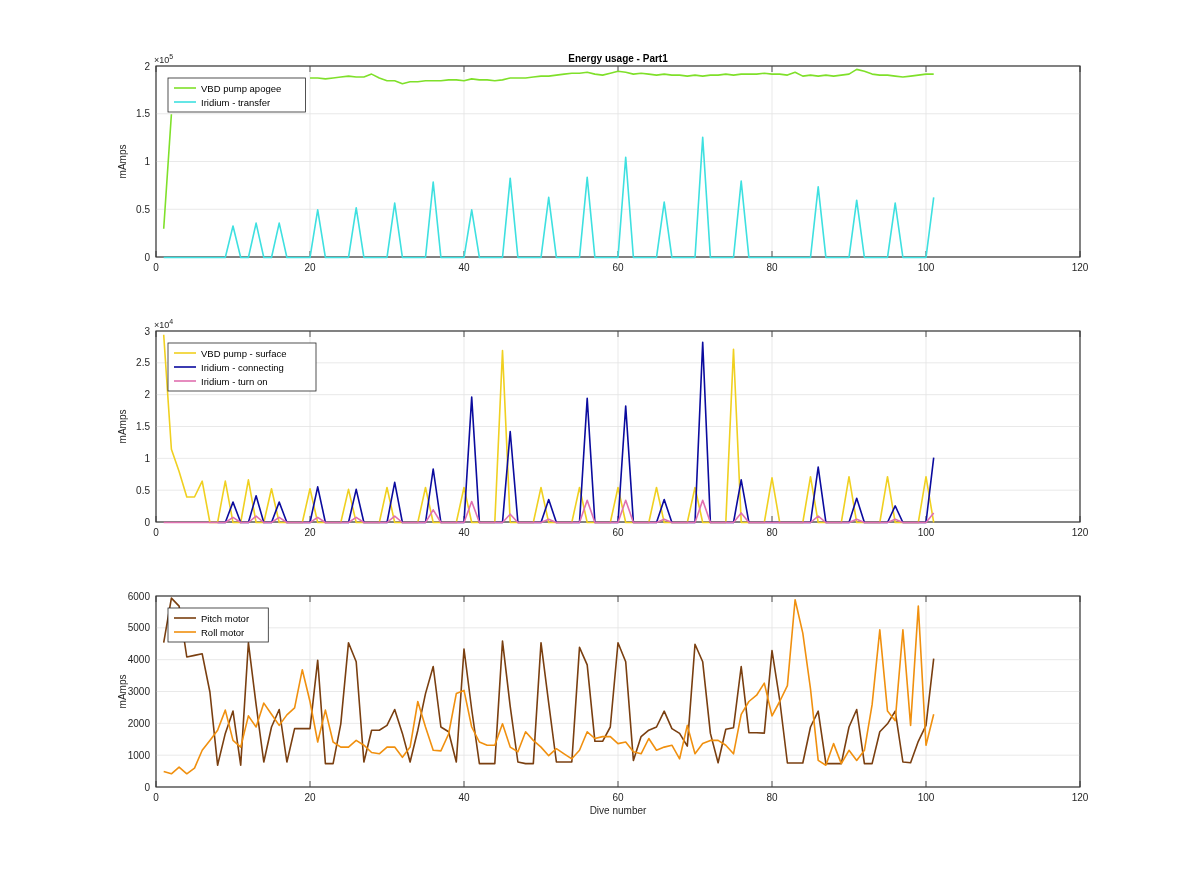 This screenshot has height=885, width=1200. Describe the element at coordinates (164, 59) in the screenshot. I see `axis-exponent: ×10$^{5}$` at that location.